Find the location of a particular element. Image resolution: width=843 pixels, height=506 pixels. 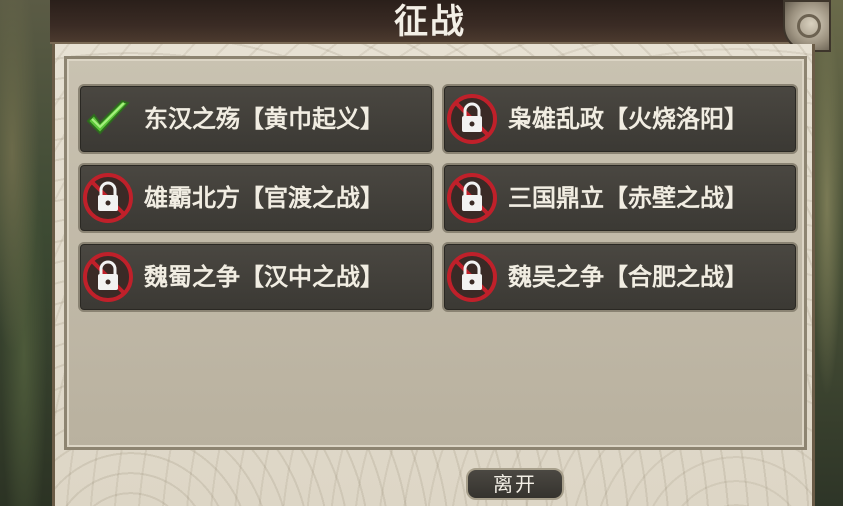

campaign-label: 雄霸北方【官渡之战】 is located at coordinates (264, 198).